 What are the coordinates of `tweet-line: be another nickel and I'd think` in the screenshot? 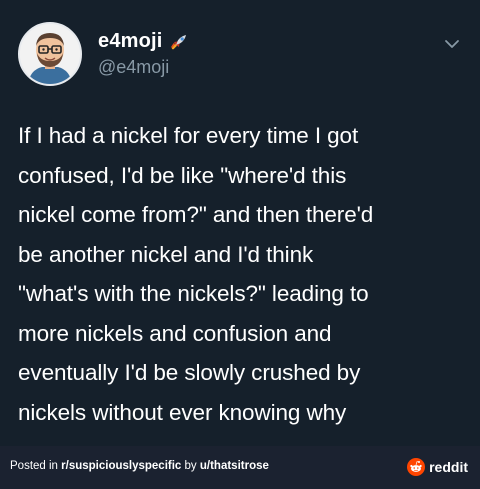 It's located at (166, 254).